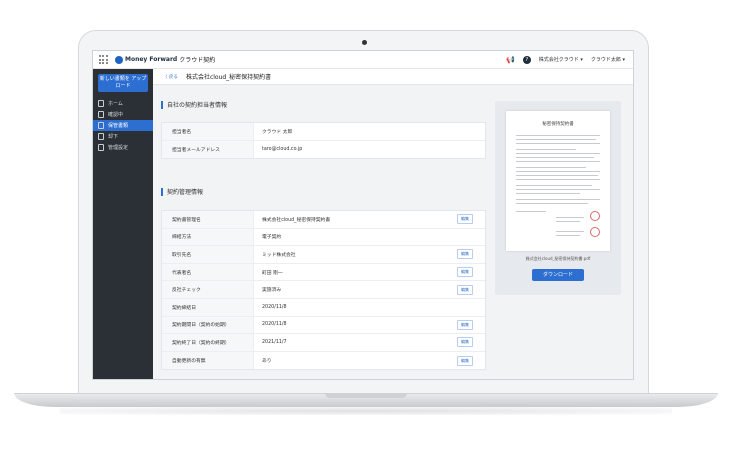  I want to click on header-actions: 📢 ? 株式会社クラウド ▾ クラウド太郎 ▾, so click(569, 59).